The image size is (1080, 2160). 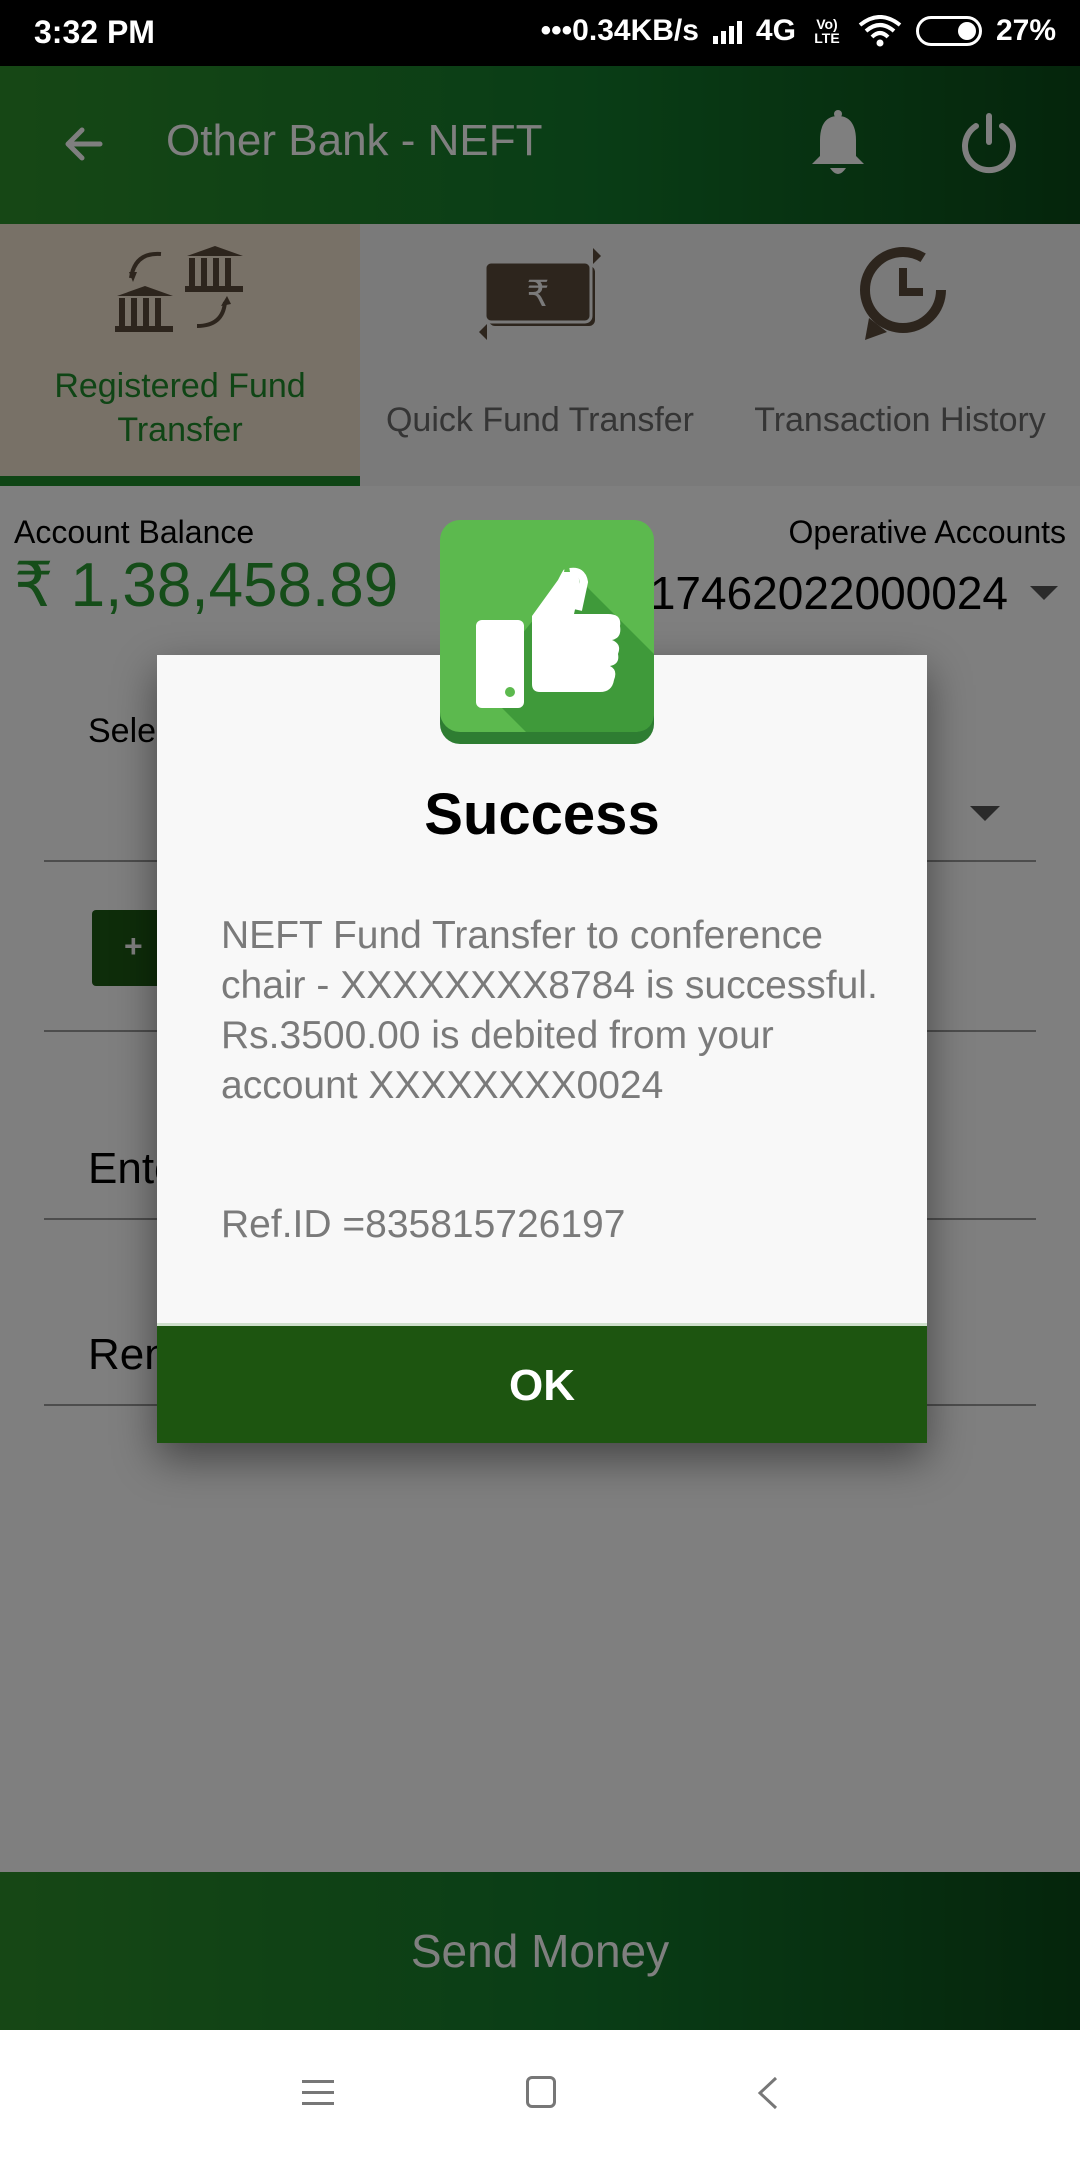 What do you see at coordinates (318, 2093) in the screenshot?
I see `menu-icon` at bounding box center [318, 2093].